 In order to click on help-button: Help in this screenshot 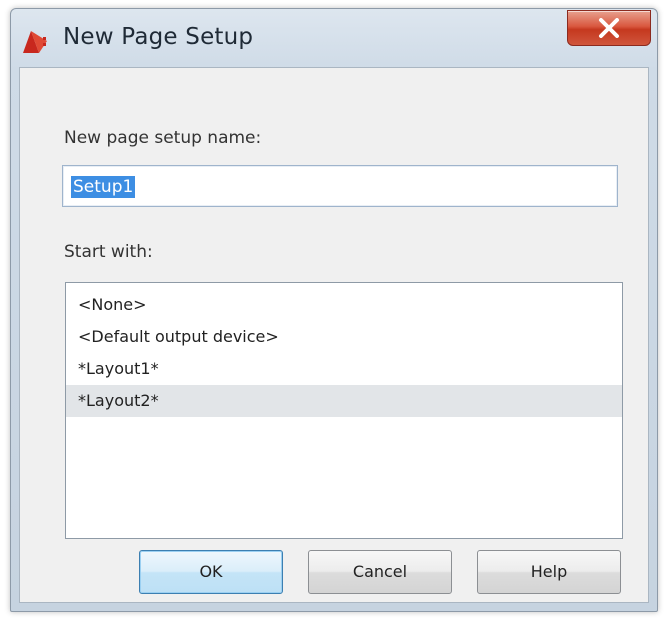, I will do `click(549, 572)`.